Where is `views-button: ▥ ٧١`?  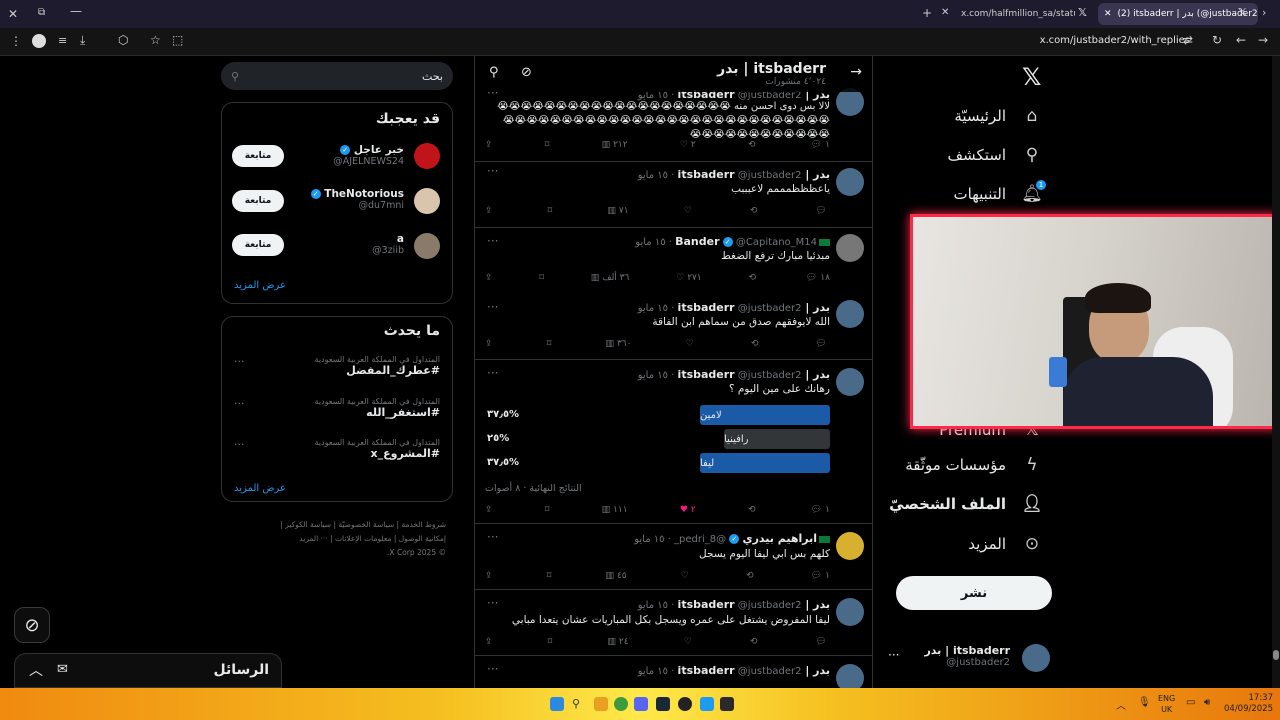
views-button: ▥ ٧١ is located at coordinates (617, 211).